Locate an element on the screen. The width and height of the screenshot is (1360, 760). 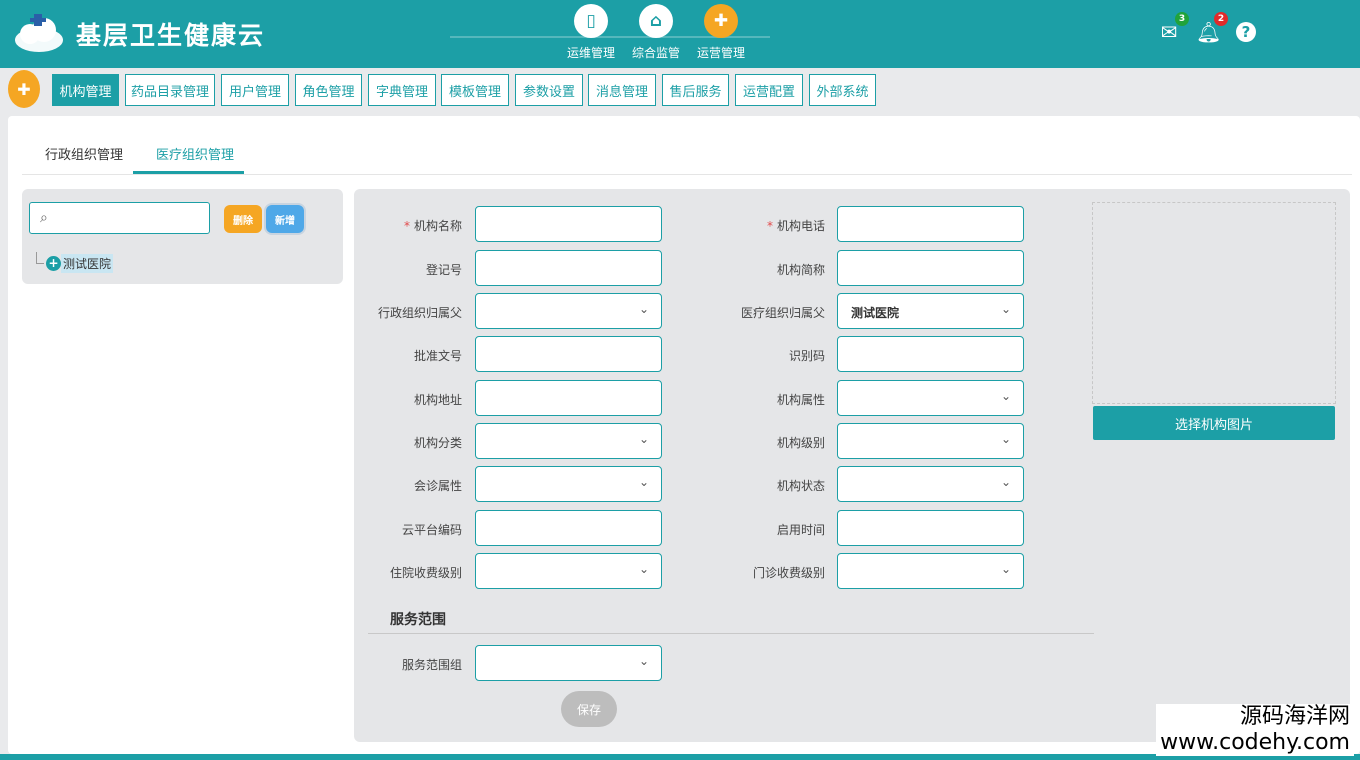
address-input is located at coordinates (568, 398).